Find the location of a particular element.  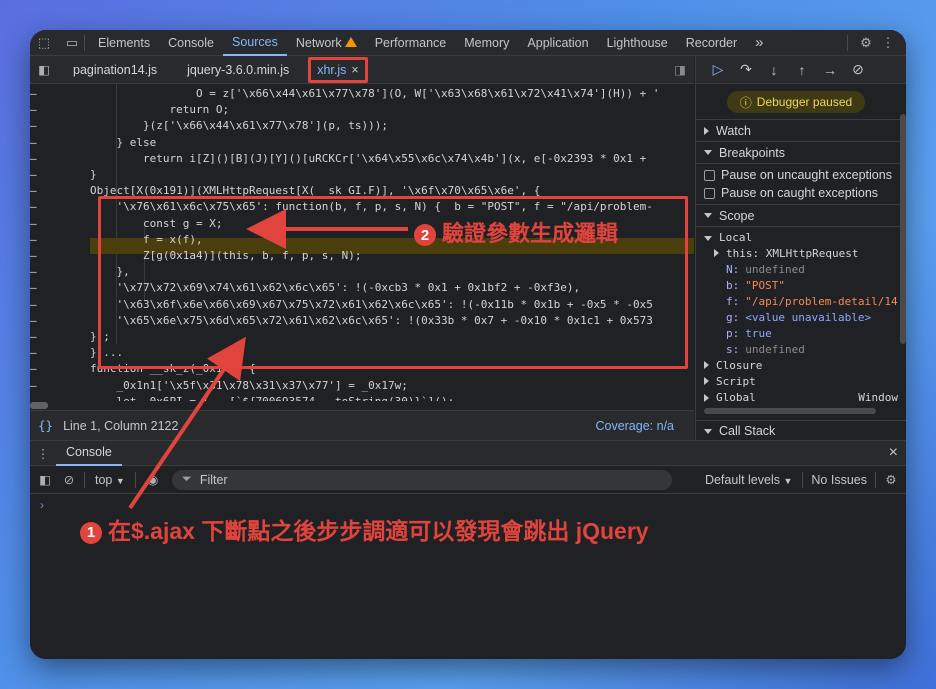

scope-var-key: N: is located at coordinates (733, 269).